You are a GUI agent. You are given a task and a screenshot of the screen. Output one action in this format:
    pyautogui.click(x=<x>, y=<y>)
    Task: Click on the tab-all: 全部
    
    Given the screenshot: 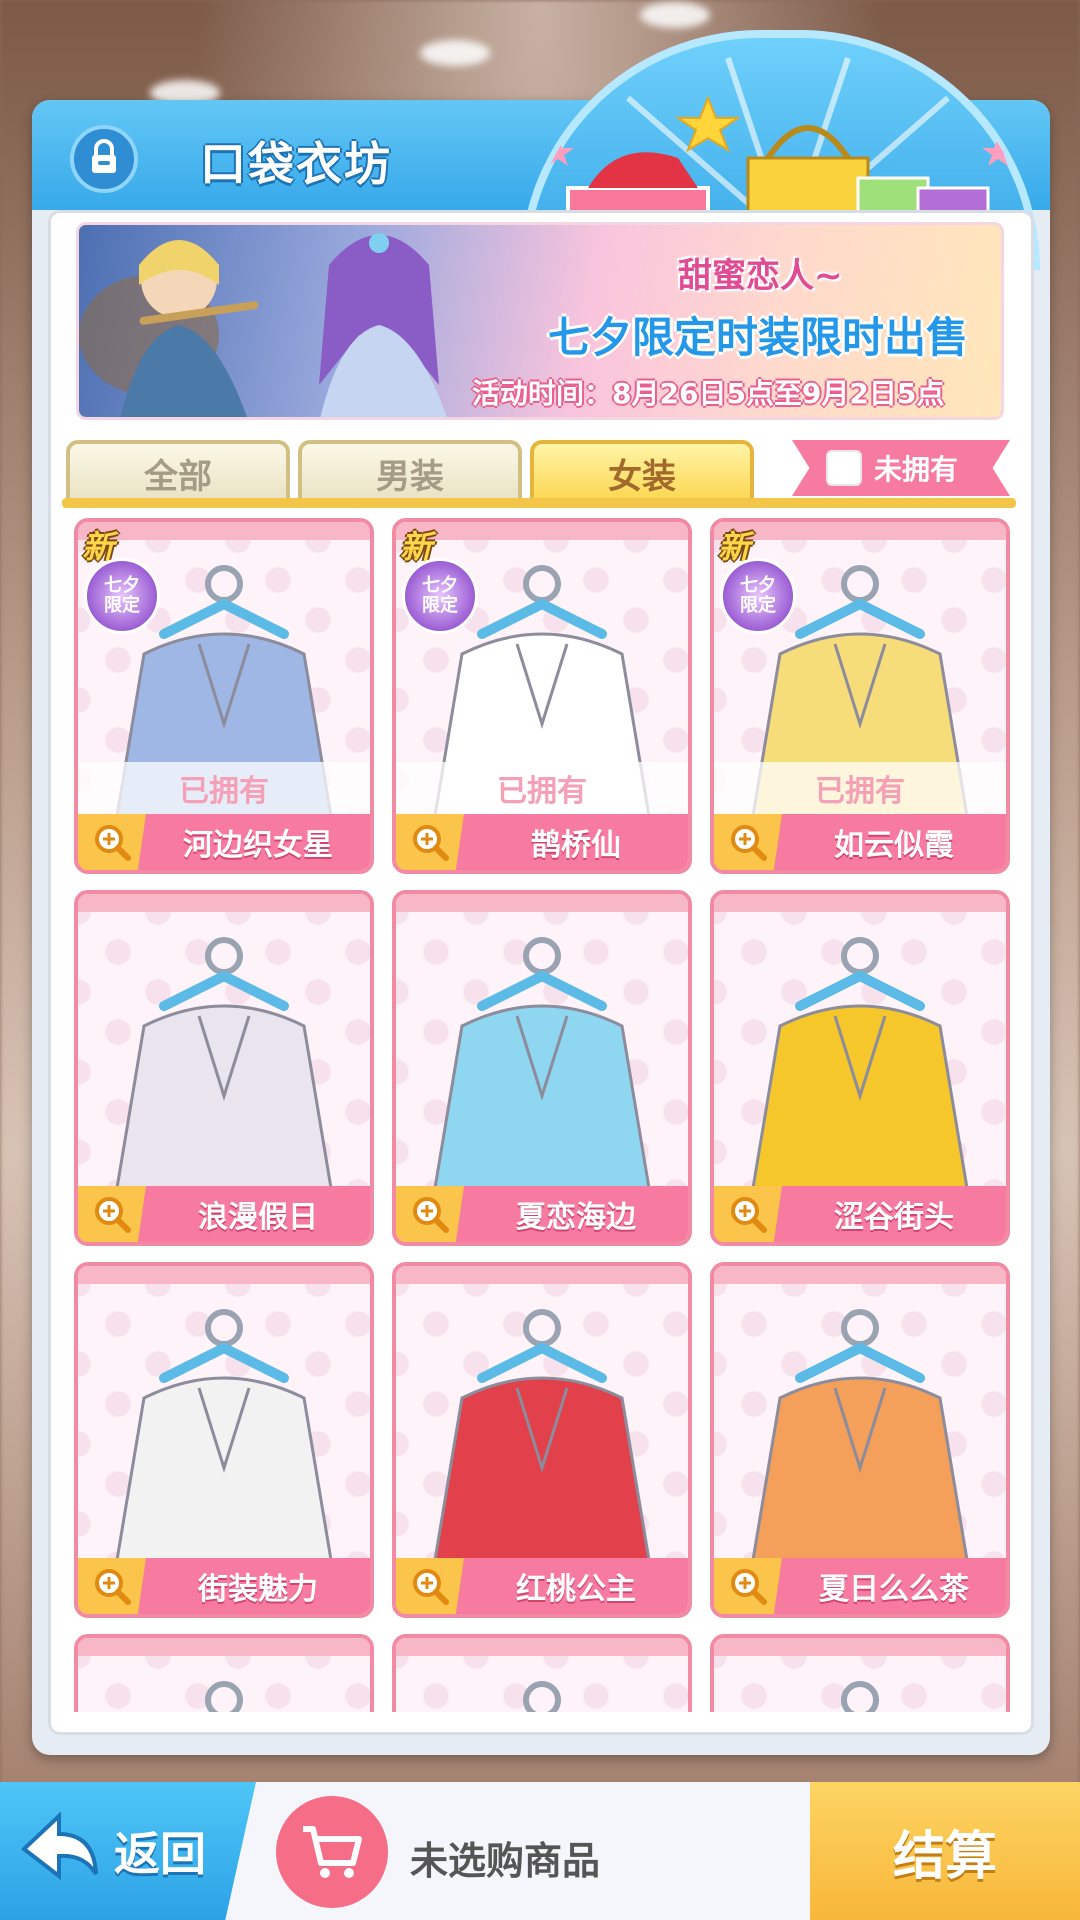 What is the action you would take?
    pyautogui.click(x=178, y=471)
    